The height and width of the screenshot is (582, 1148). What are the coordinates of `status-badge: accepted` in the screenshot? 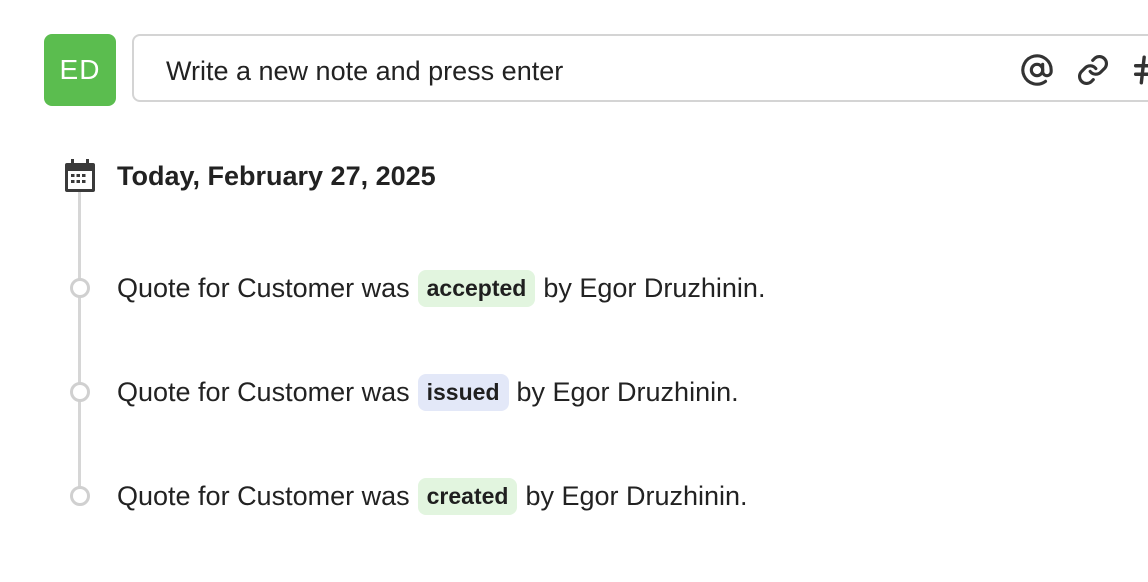 It's located at (476, 288).